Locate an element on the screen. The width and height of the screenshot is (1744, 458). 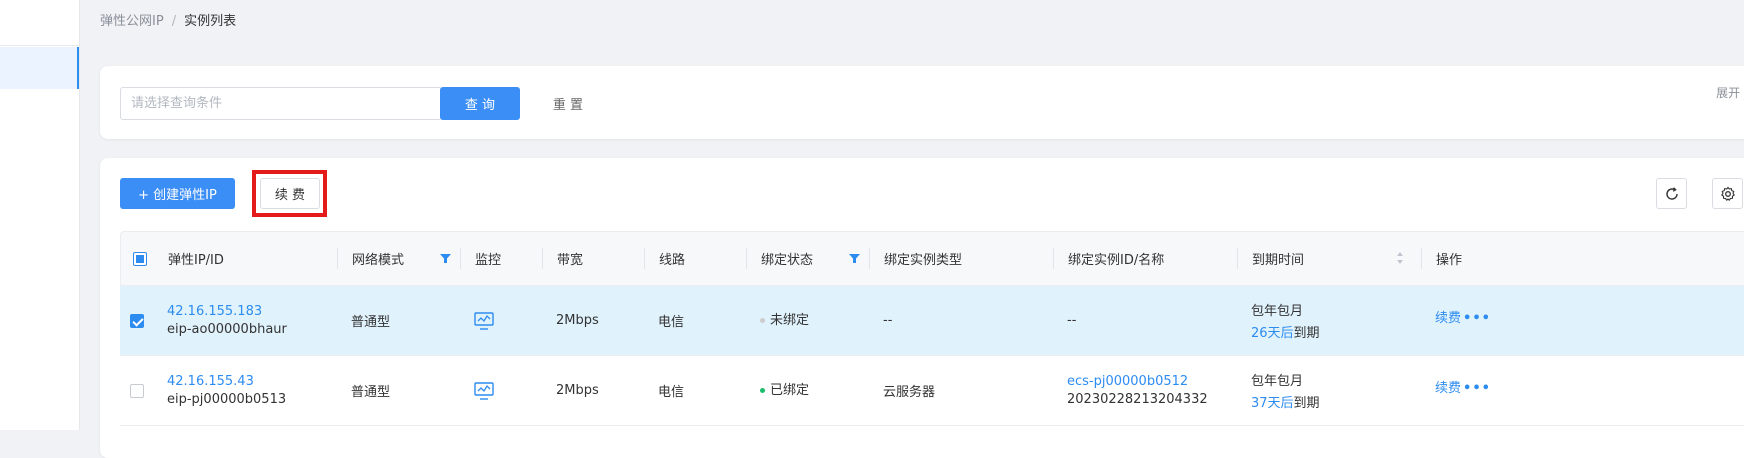
expand-toggle: 展开 is located at coordinates (1730, 92).